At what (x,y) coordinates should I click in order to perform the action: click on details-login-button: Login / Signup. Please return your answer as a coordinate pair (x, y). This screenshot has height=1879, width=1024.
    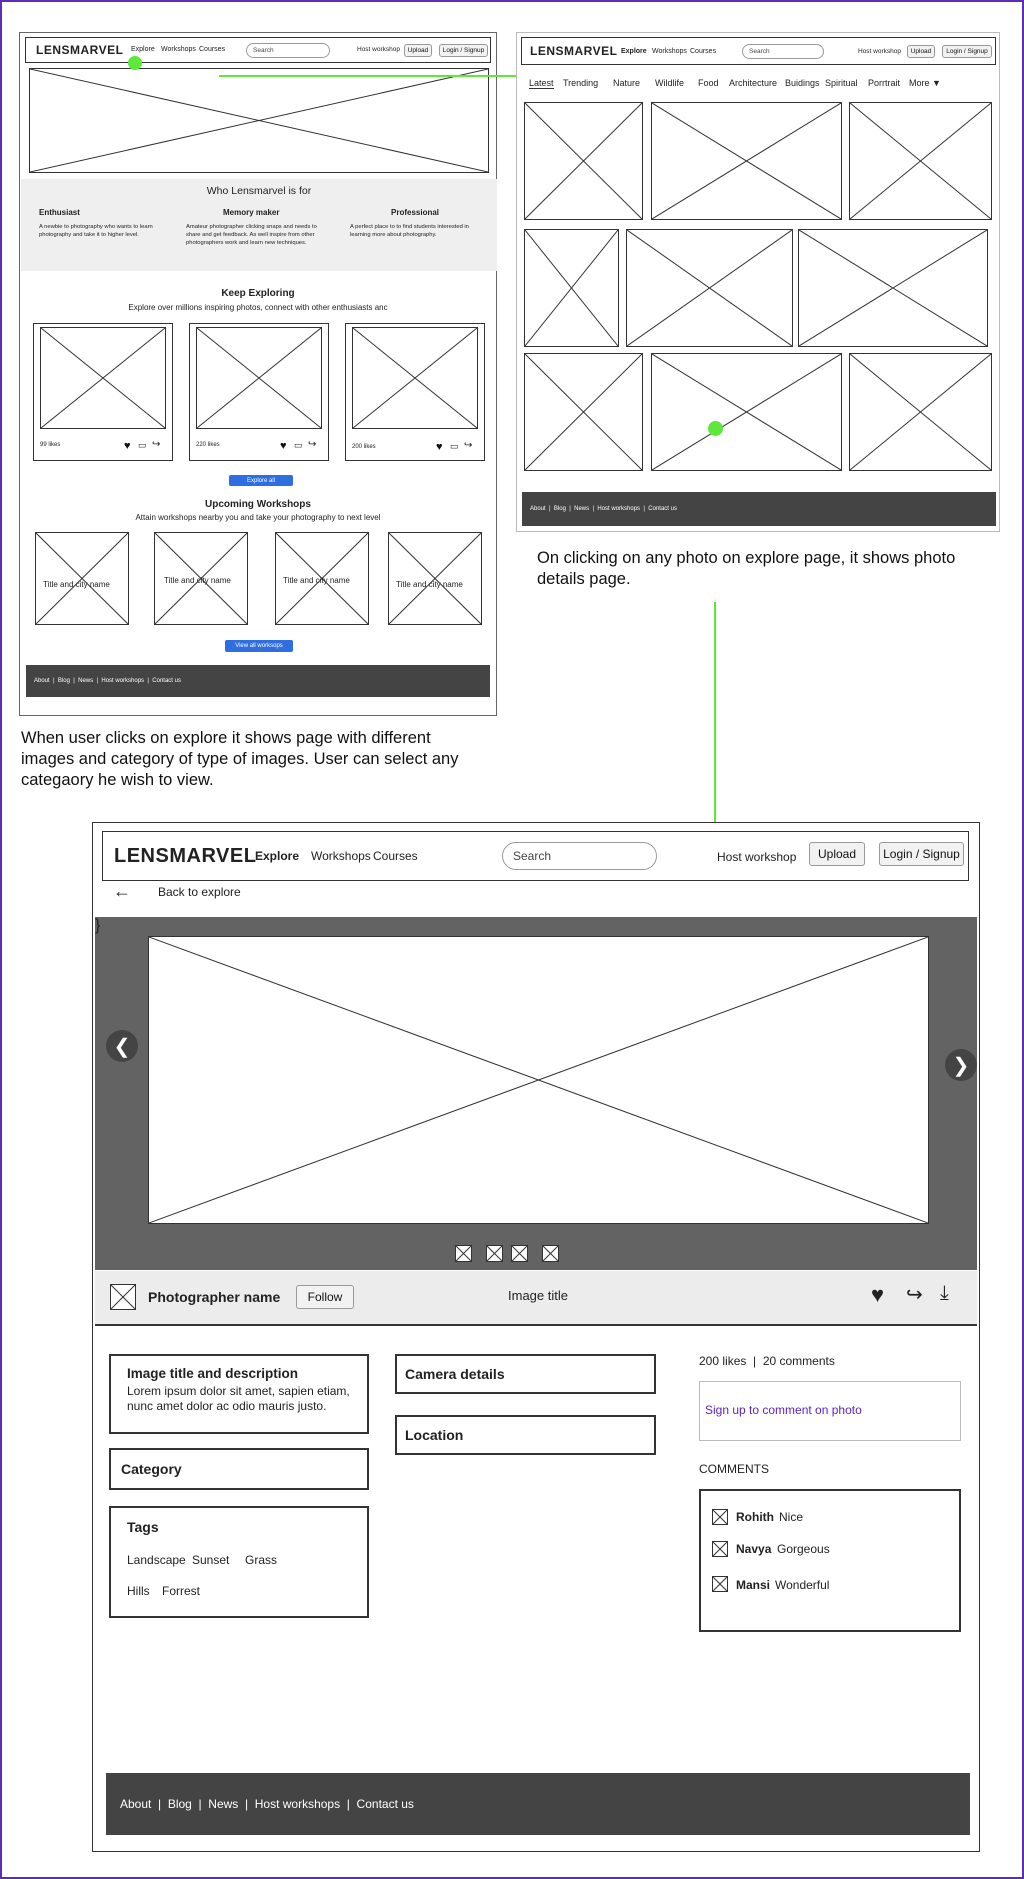
    Looking at the image, I should click on (921, 854).